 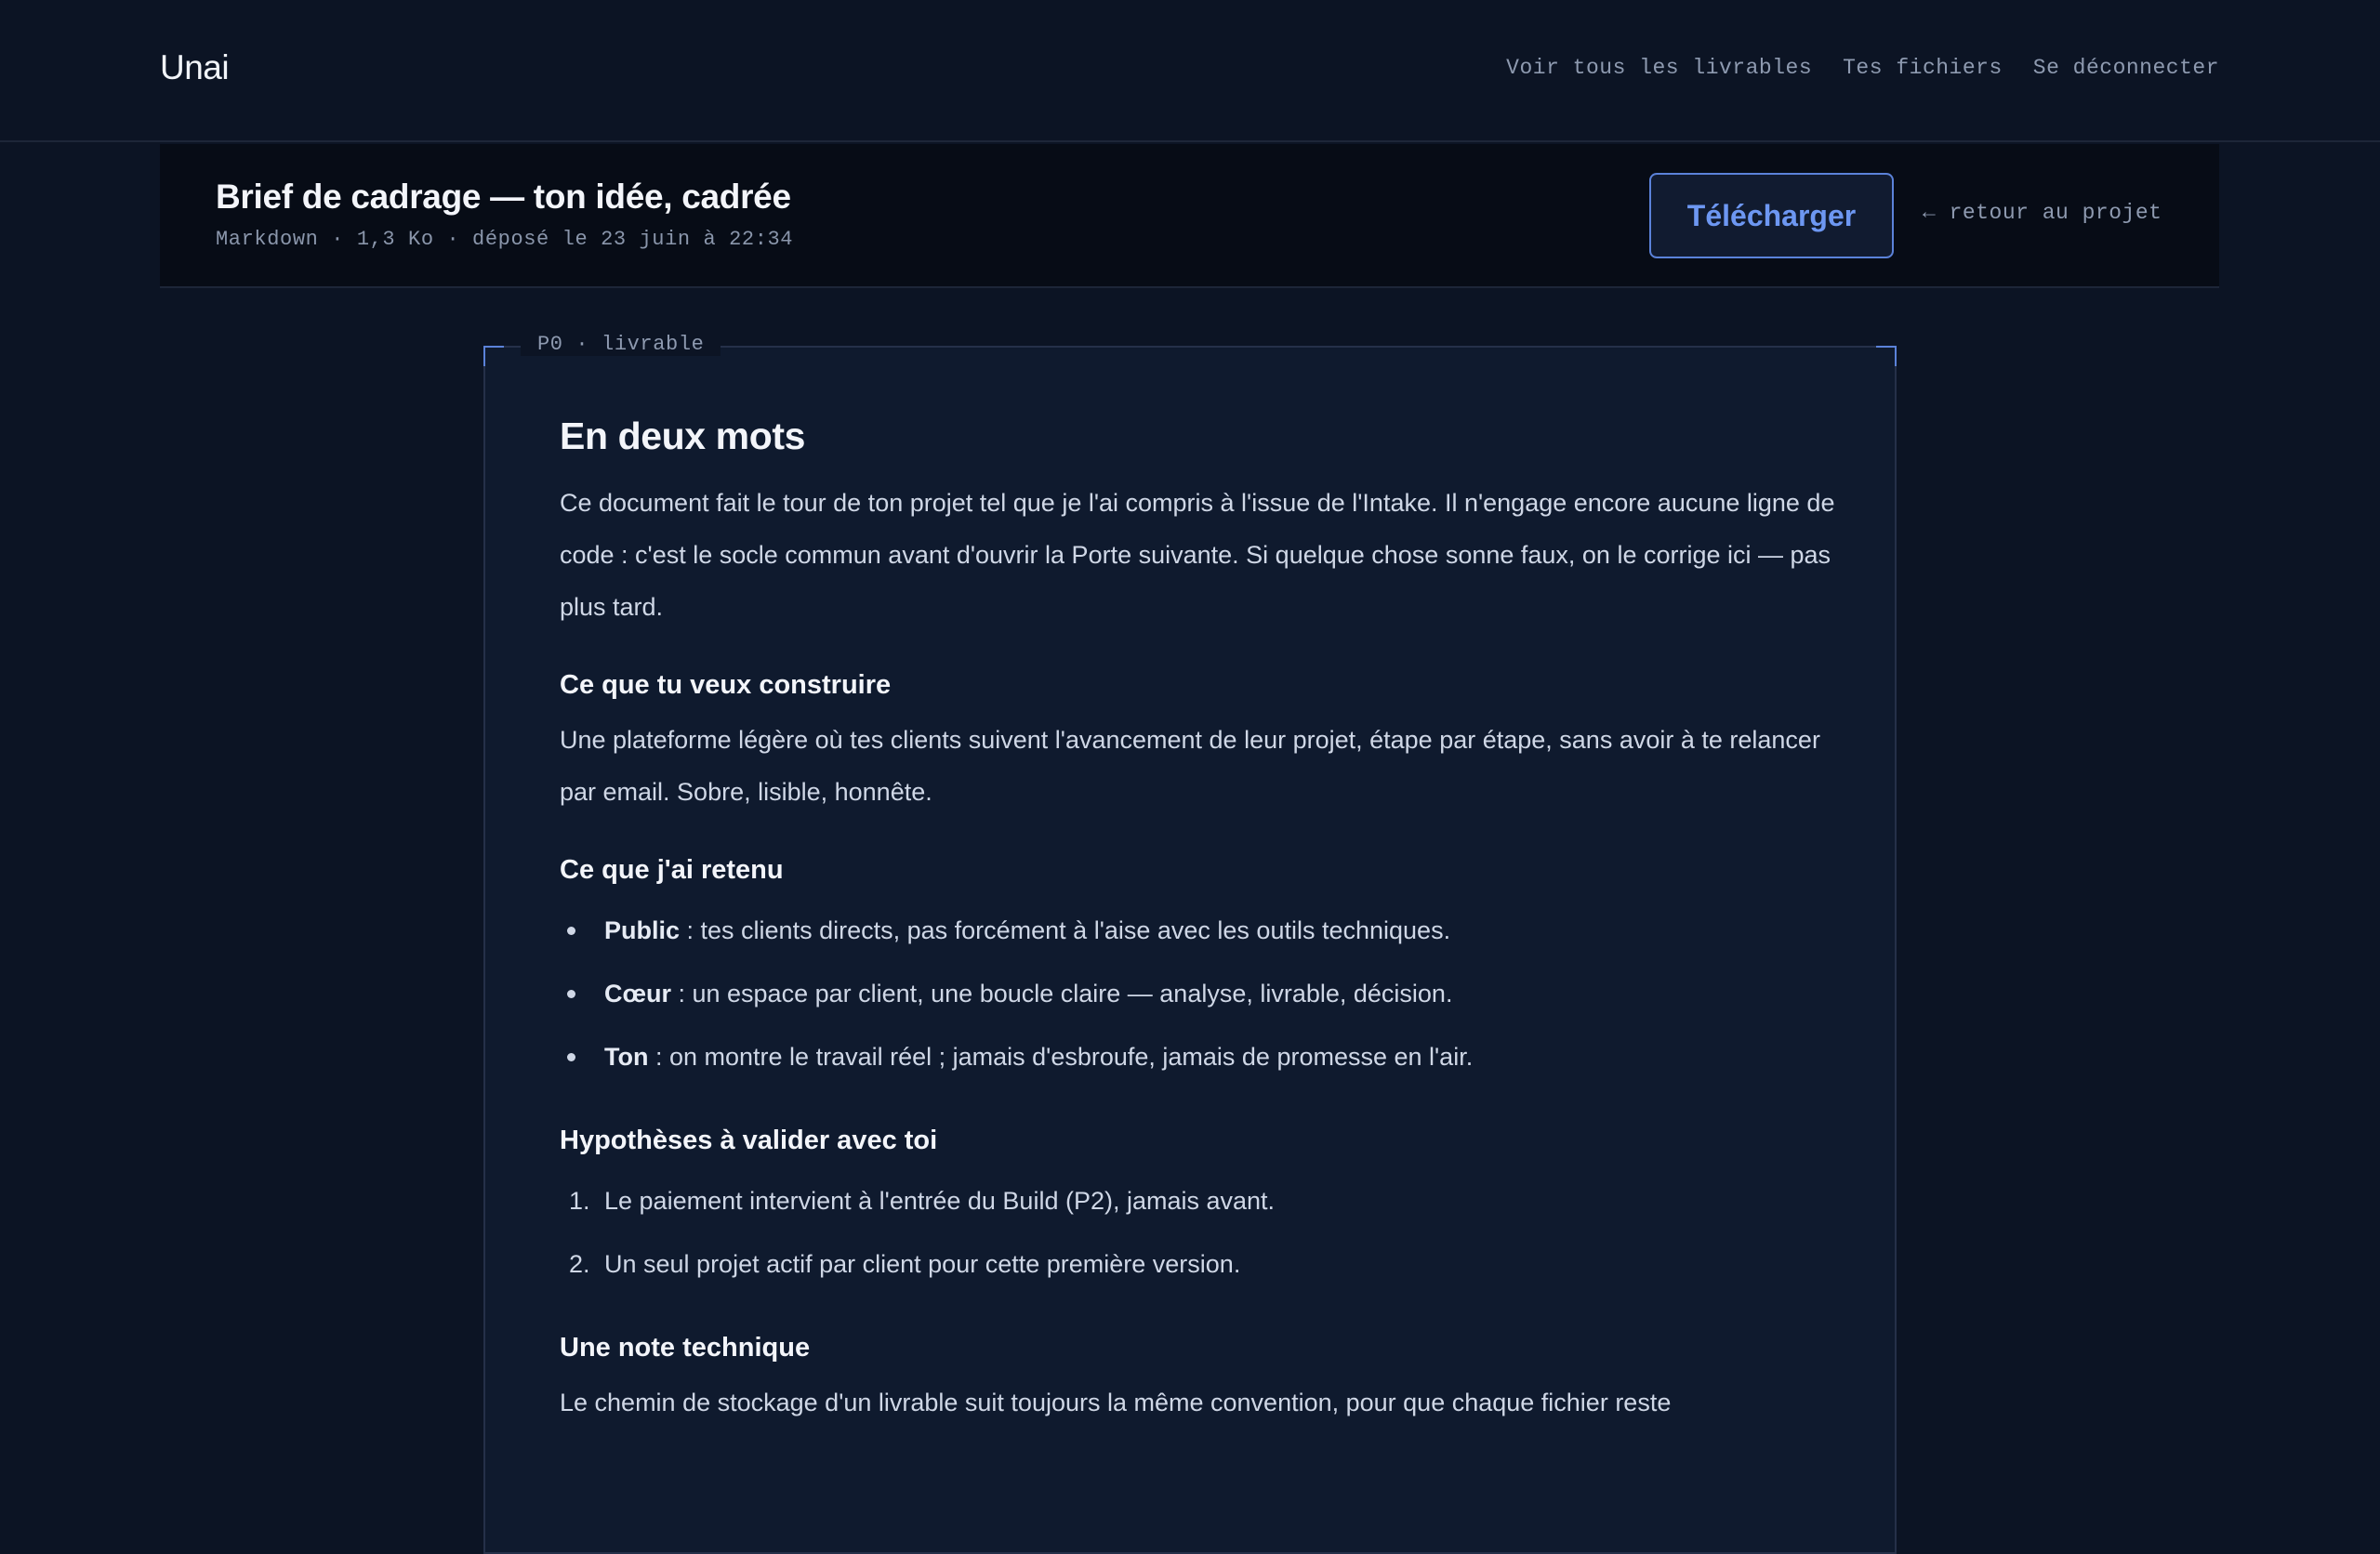 What do you see at coordinates (683, 436) in the screenshot?
I see `document-title: En deux mots` at bounding box center [683, 436].